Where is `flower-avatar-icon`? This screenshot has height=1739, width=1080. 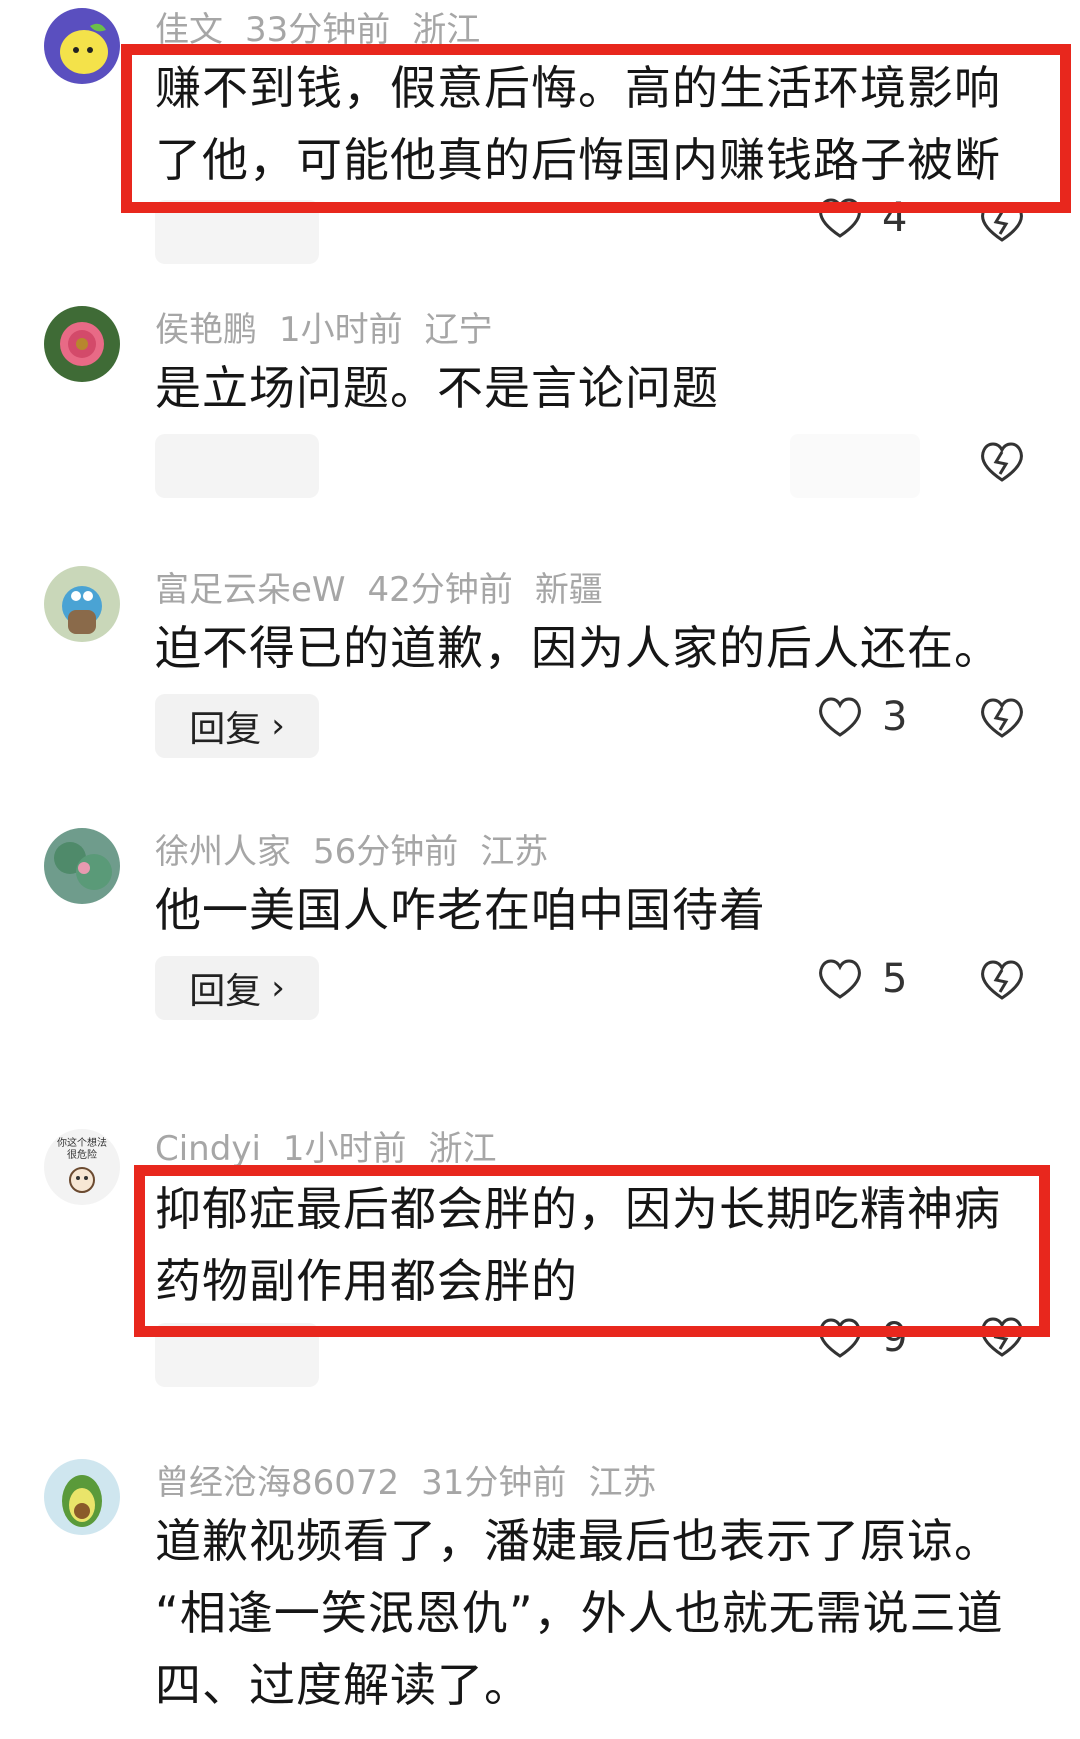
flower-avatar-icon is located at coordinates (82, 344).